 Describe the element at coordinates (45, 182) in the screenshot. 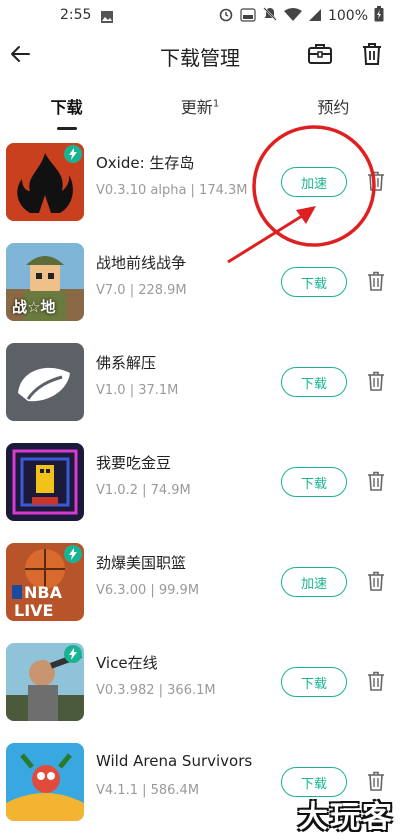

I see `app-icon-oxide` at that location.